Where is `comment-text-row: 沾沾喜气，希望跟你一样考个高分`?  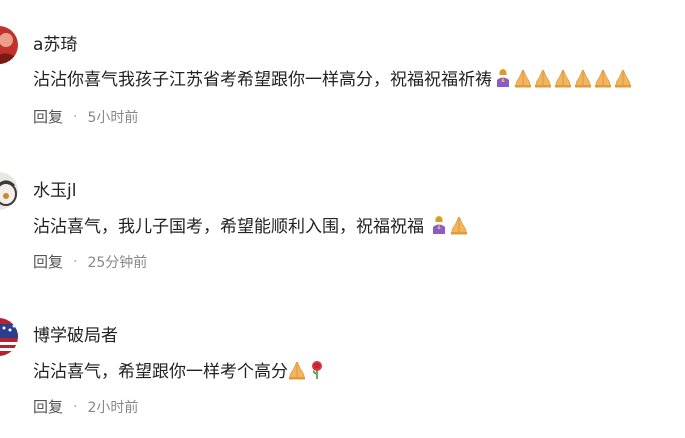
comment-text-row: 沾沾喜气，希望跟你一样考个高分 is located at coordinates (180, 369).